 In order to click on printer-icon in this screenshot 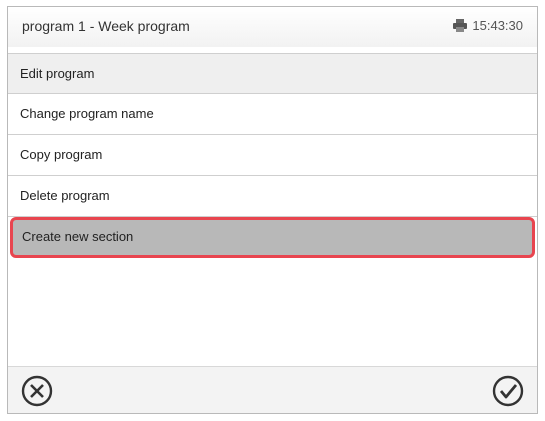, I will do `click(460, 25)`.